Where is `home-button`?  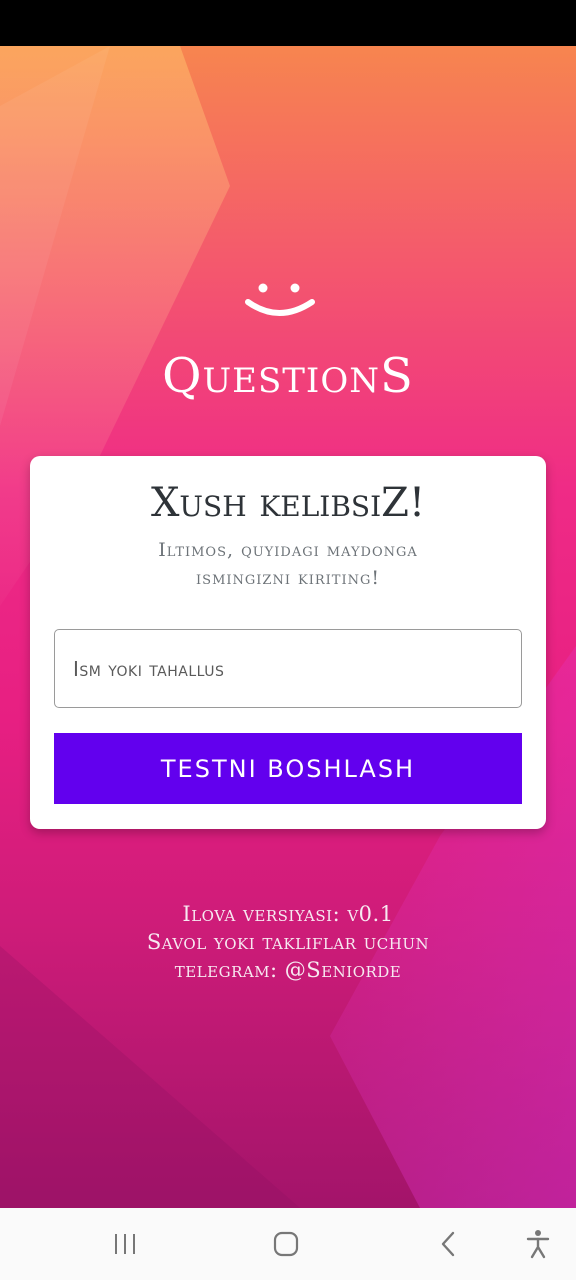 home-button is located at coordinates (286, 1244).